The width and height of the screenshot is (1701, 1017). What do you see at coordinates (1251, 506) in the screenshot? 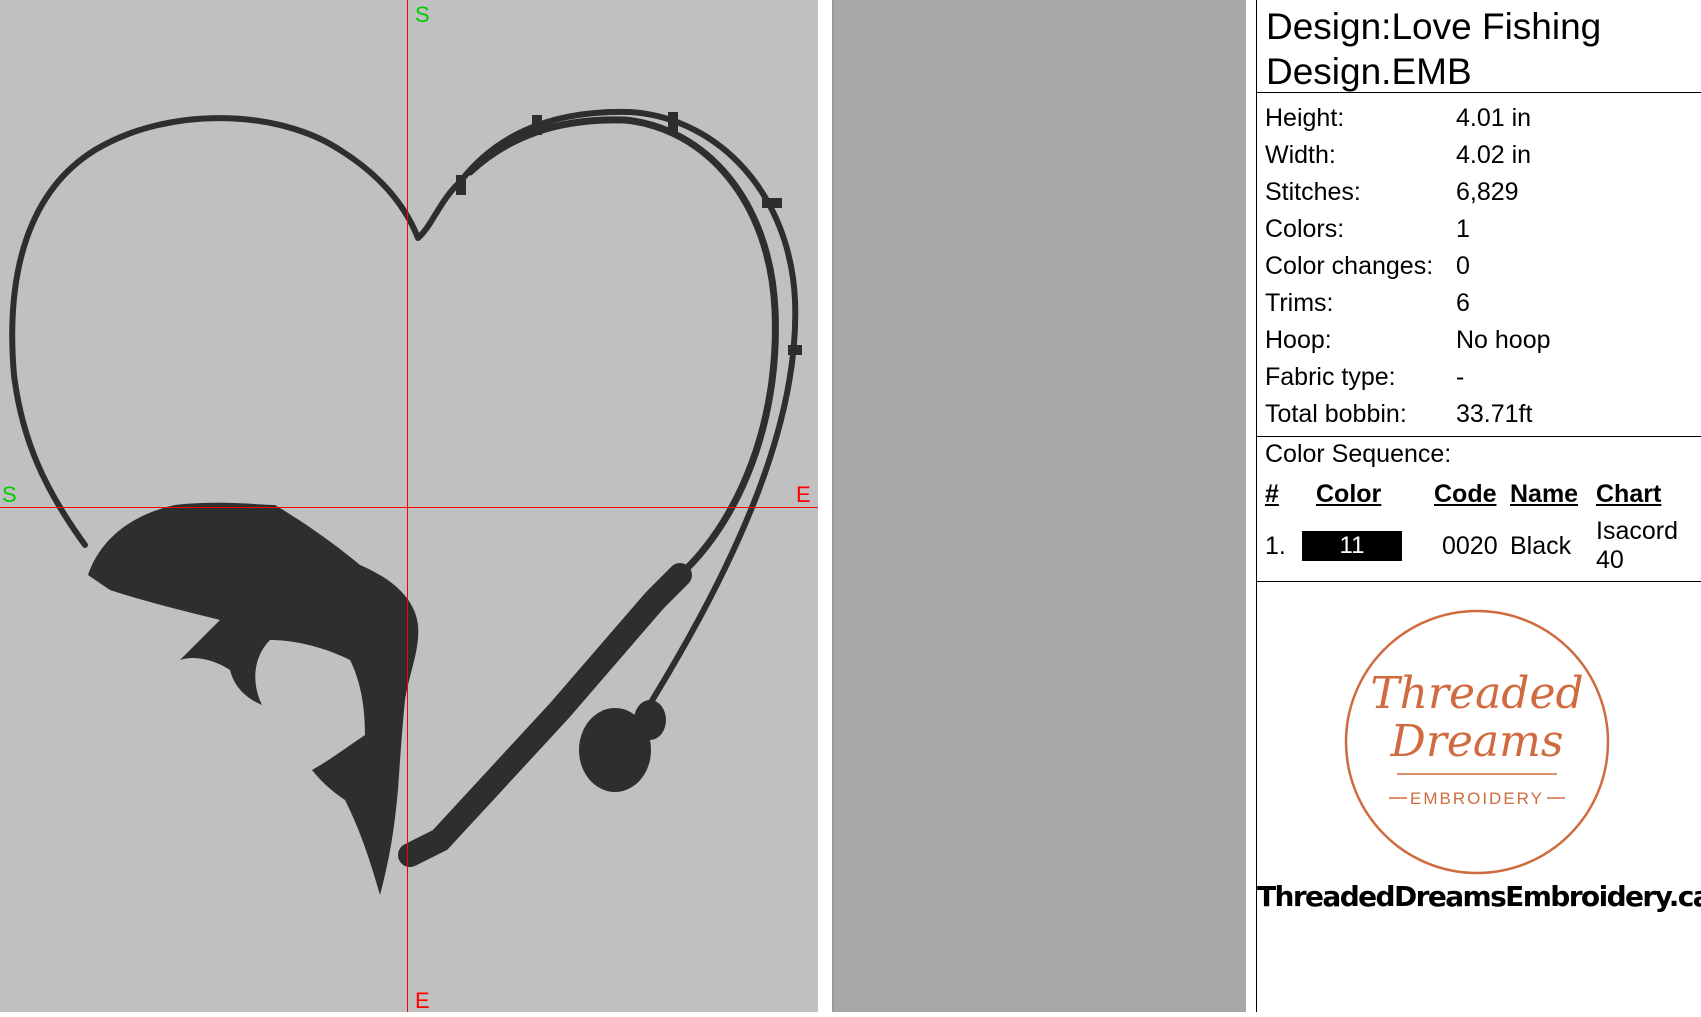
I see `panel-gutter` at bounding box center [1251, 506].